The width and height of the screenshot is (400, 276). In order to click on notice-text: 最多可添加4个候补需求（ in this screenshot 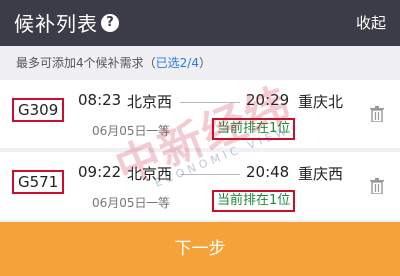, I will do `click(86, 63)`.